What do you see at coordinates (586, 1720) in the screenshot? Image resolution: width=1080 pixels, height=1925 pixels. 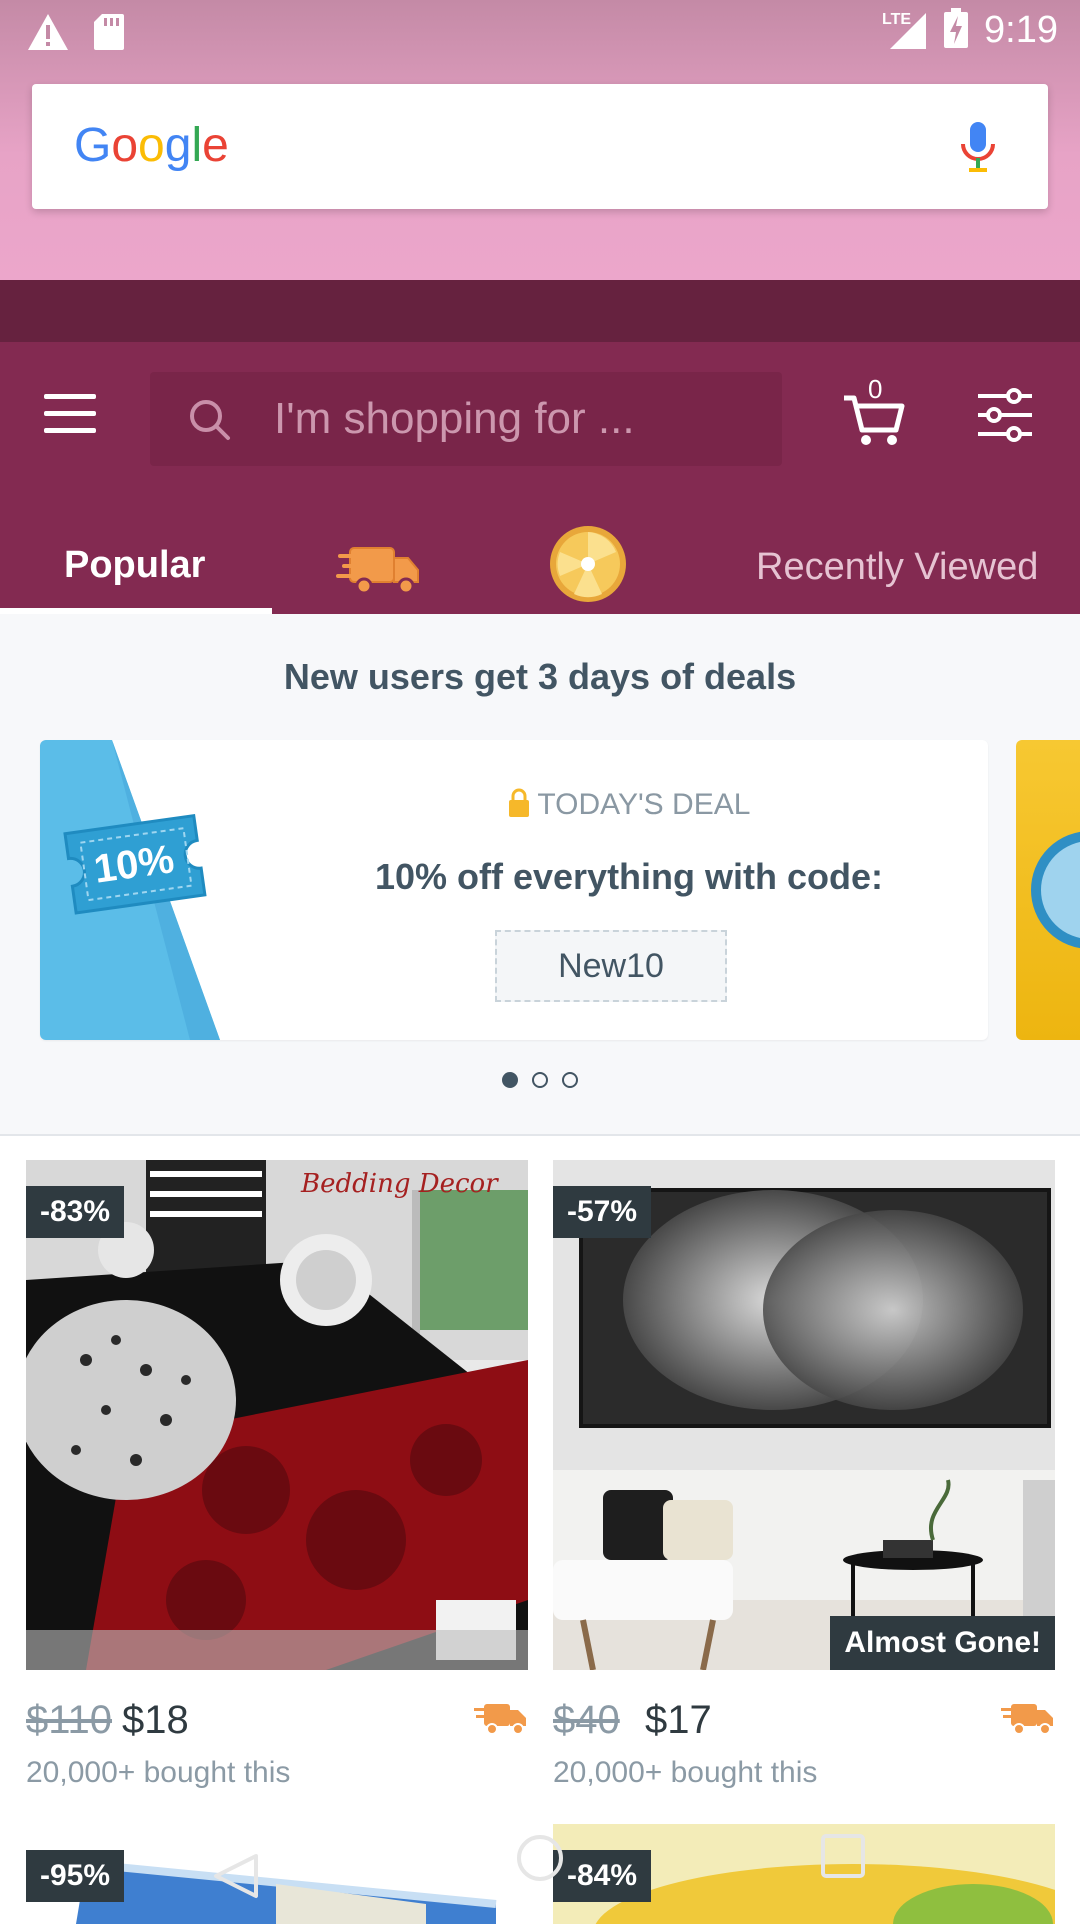 I see `original-price: $40` at bounding box center [586, 1720].